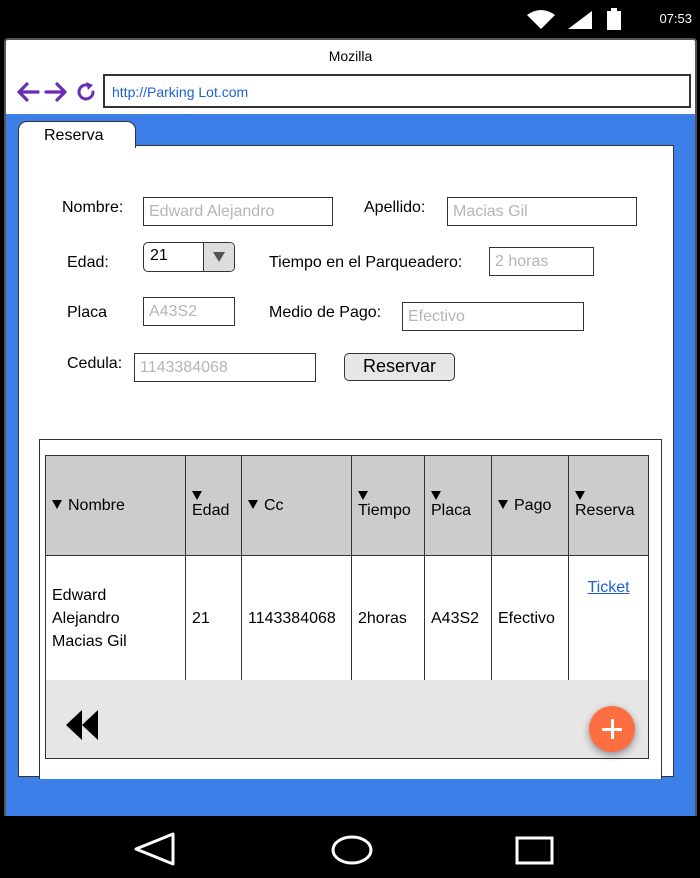  I want to click on battery-icon, so click(614, 19).